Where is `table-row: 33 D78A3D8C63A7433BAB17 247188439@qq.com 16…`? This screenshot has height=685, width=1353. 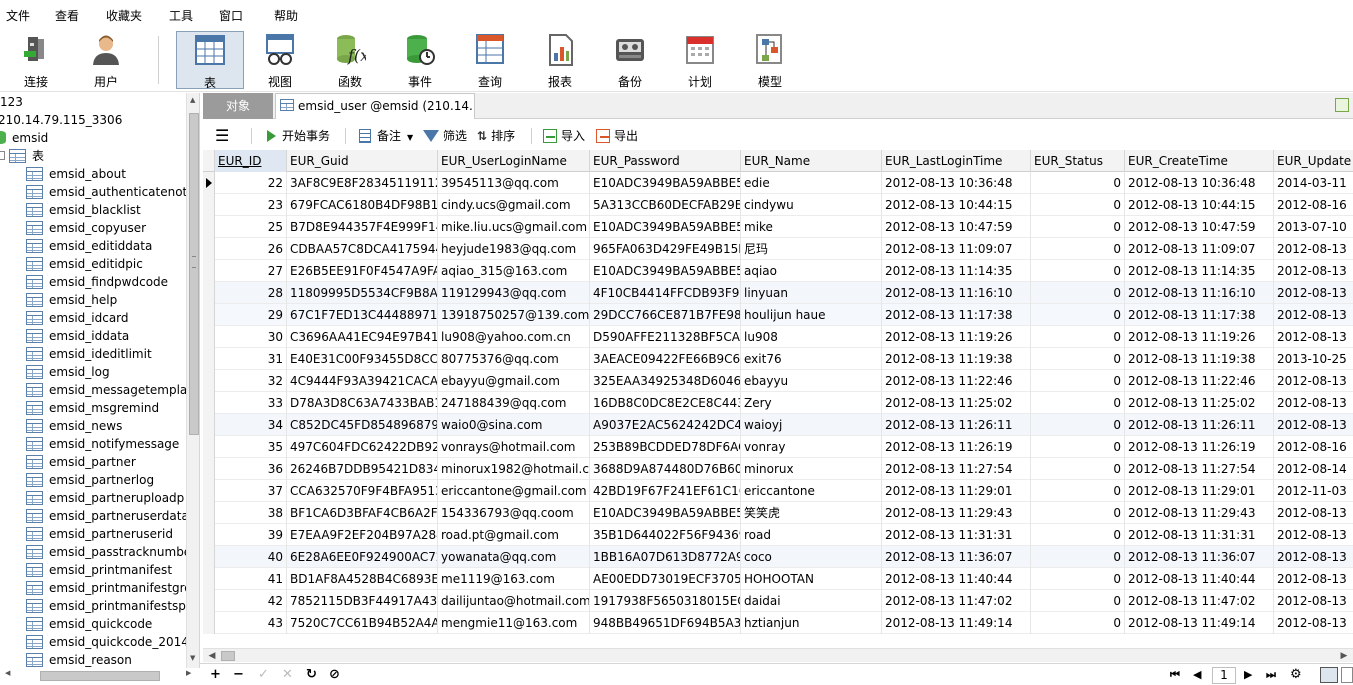 table-row: 33 D78A3D8C63A7433BAB17 247188439@qq.com 16… is located at coordinates (778, 403).